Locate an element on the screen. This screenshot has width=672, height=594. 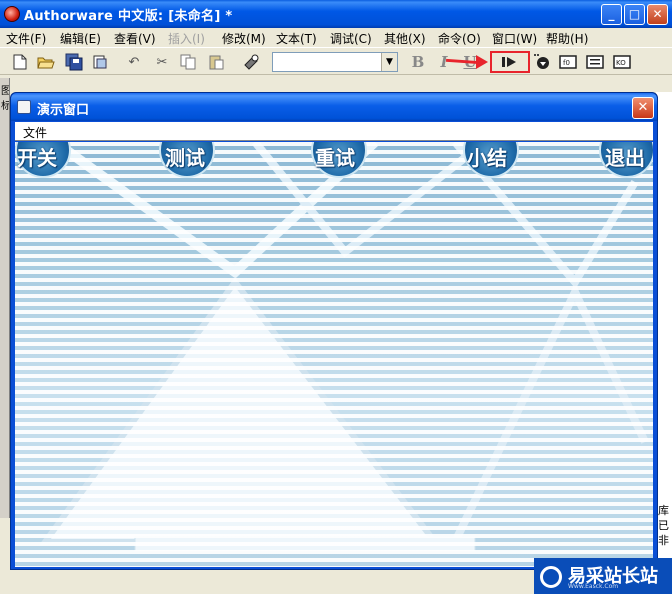
presentation-menu-bar: 文件 is located at coordinates (334, 131).